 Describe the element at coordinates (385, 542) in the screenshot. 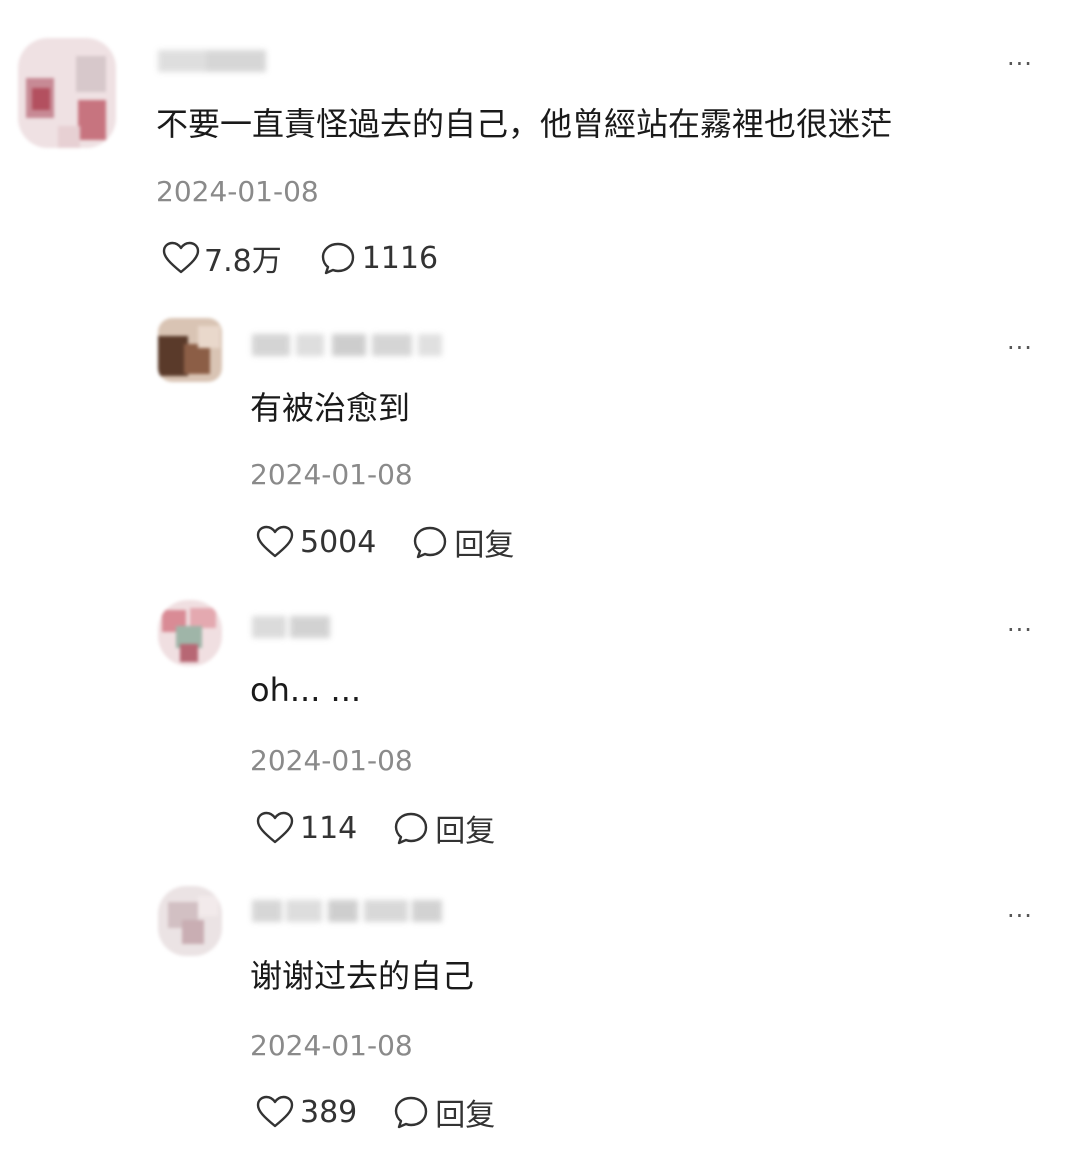

I see `comment-actions: 5004 回复` at that location.